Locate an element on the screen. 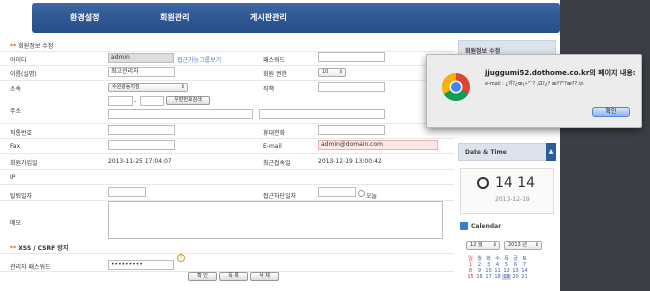  list-label: 목 록 is located at coordinates (233, 276).